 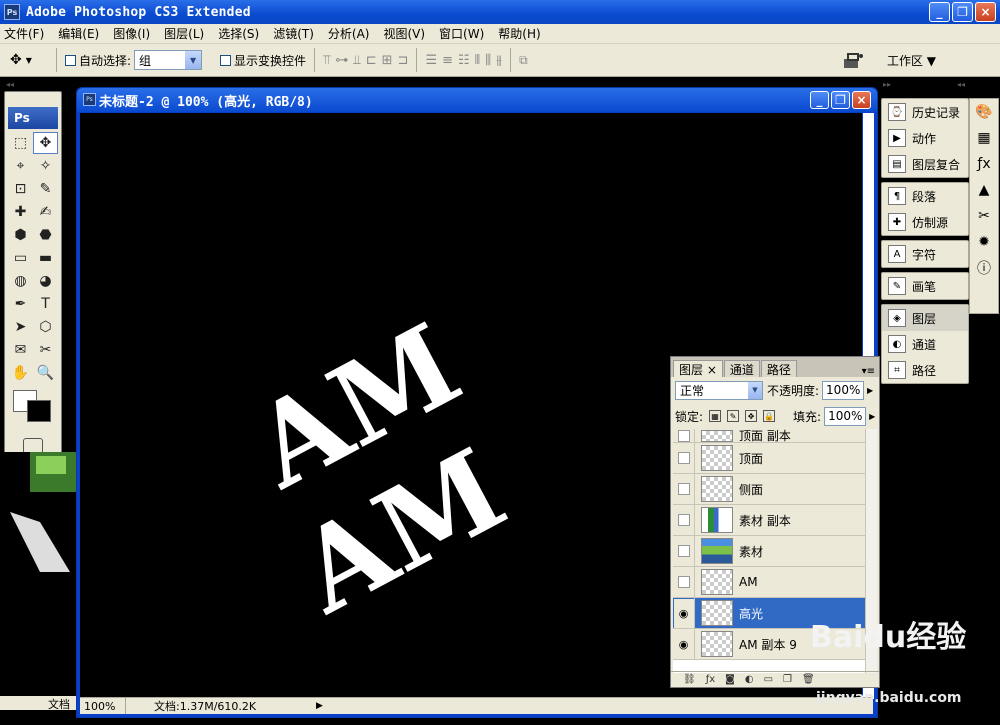 I want to click on align-bottom-icon: ⫫, so click(x=356, y=60).